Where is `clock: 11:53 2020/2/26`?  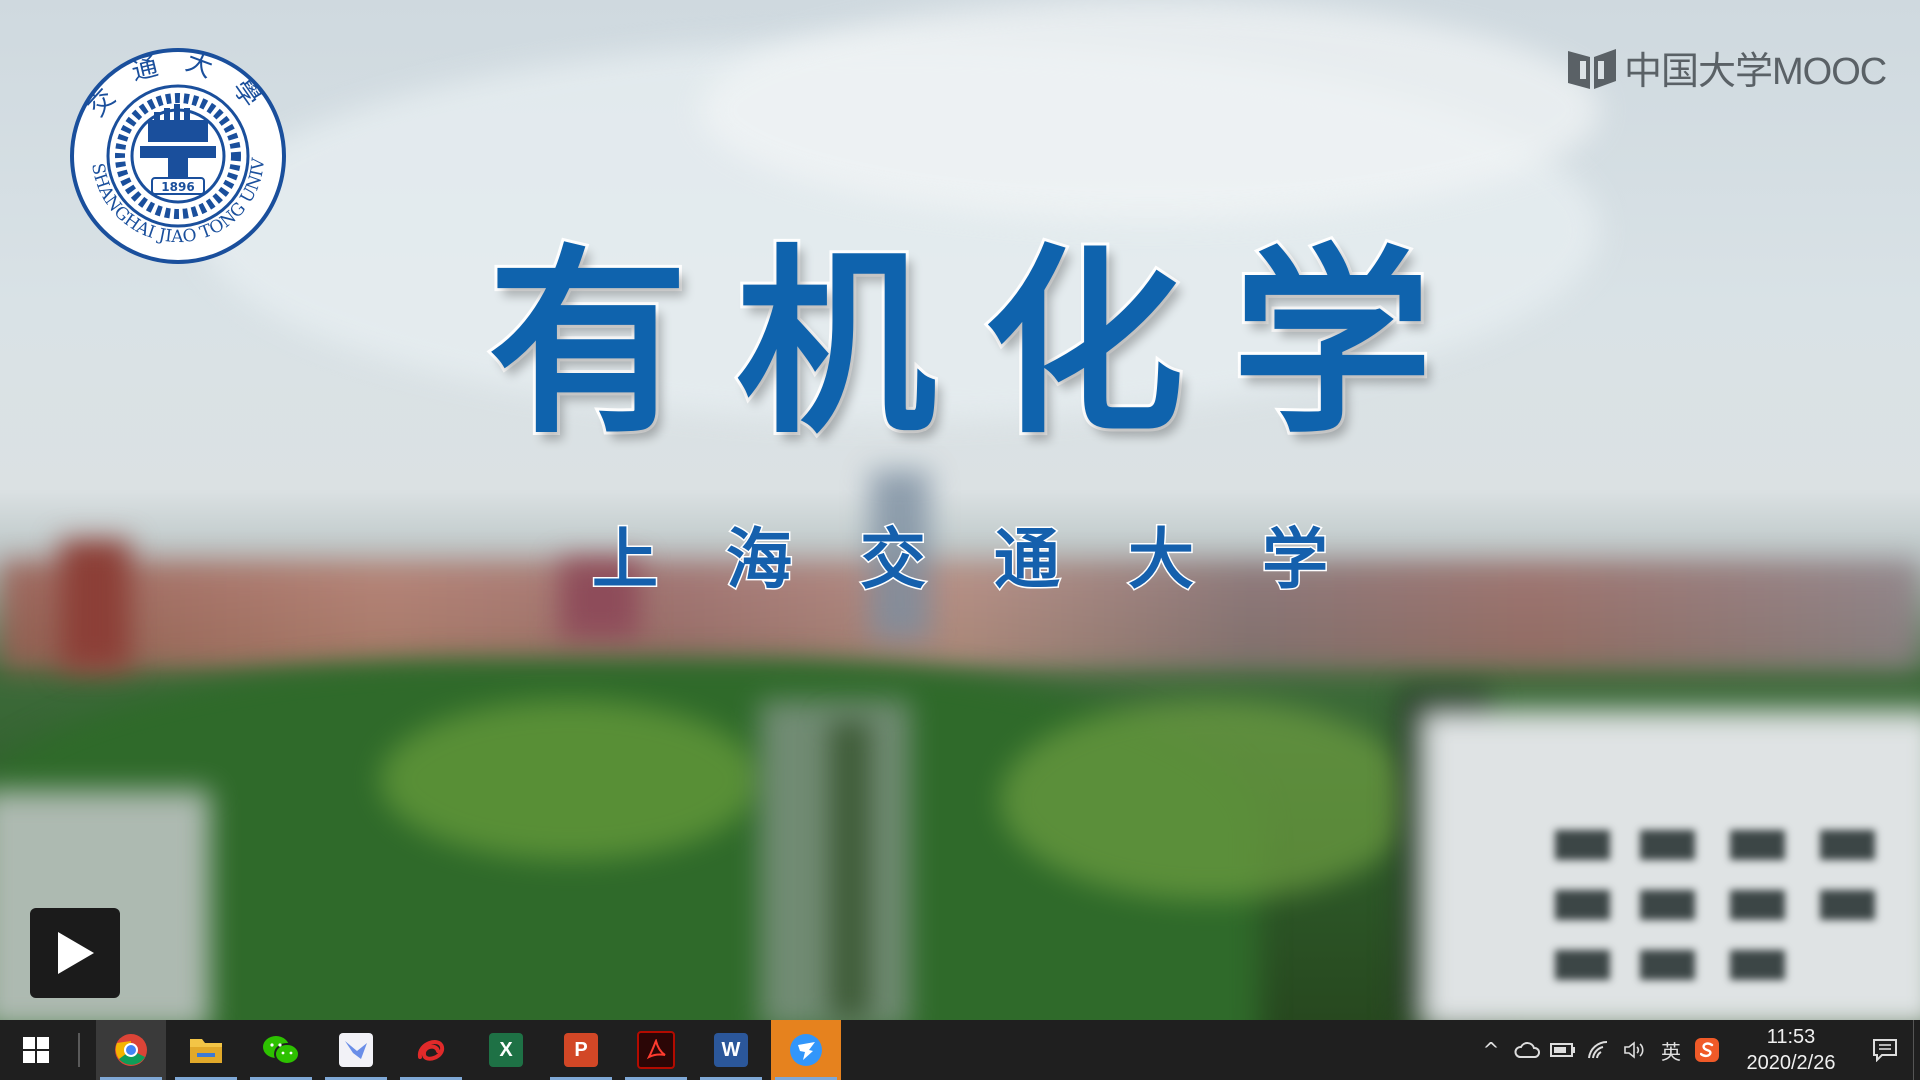
clock: 11:53 2020/2/26 is located at coordinates (1791, 1050).